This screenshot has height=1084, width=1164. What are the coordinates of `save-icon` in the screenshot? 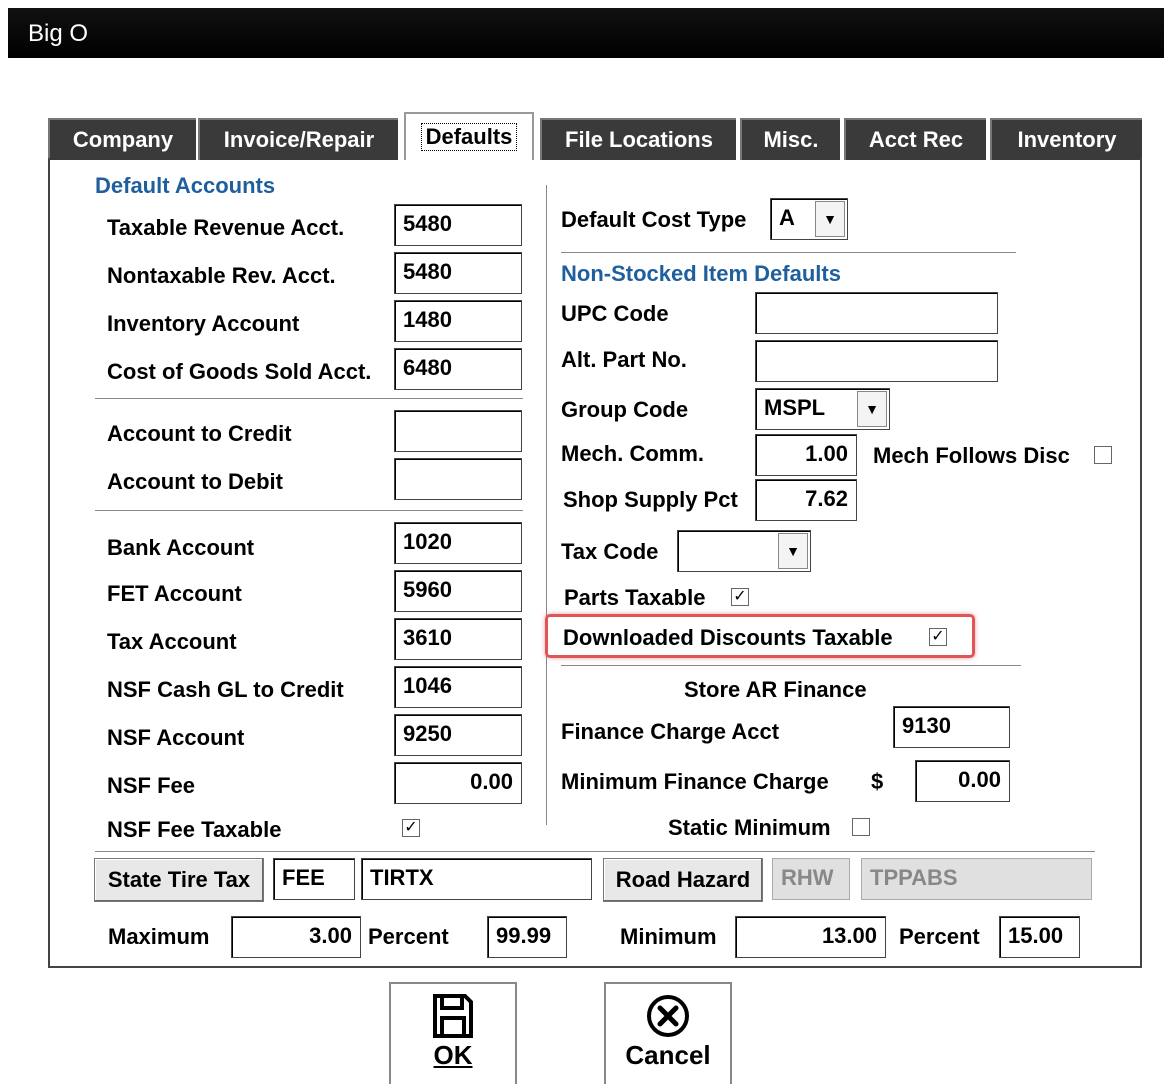 It's located at (453, 1016).